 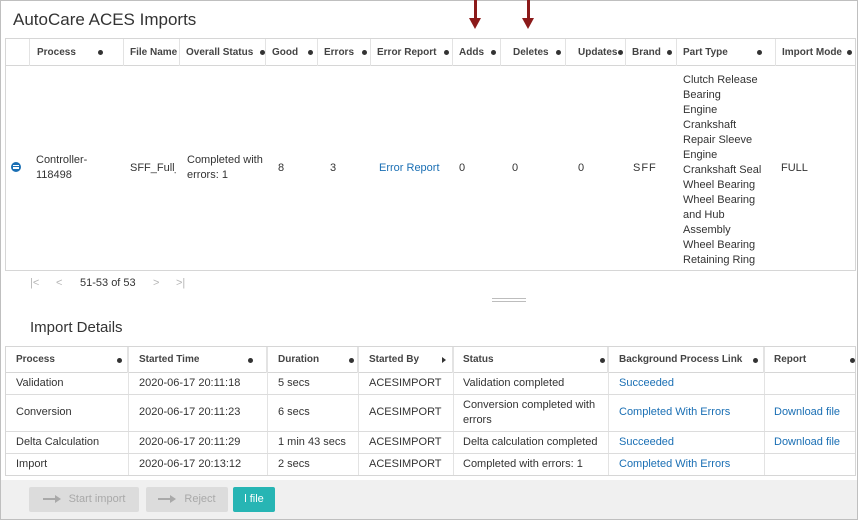 I want to click on first-page-icon: |<, so click(x=34, y=283).